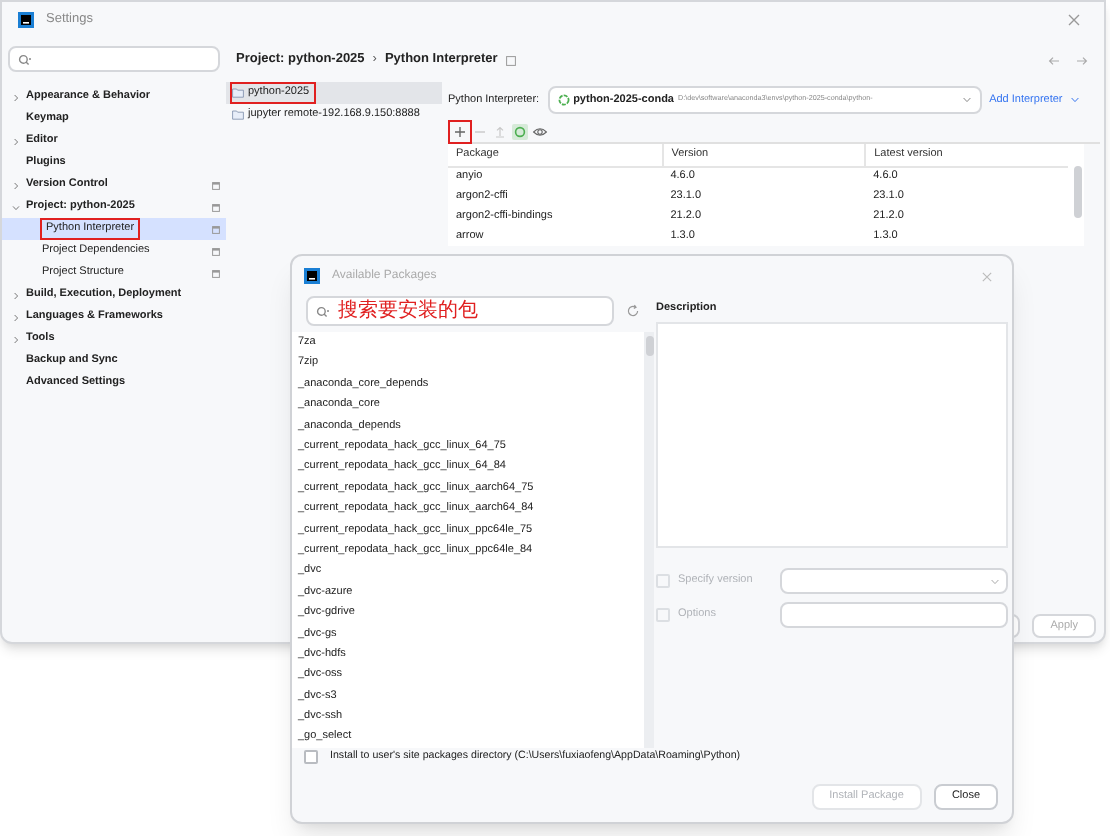 Image resolution: width=1110 pixels, height=836 pixels. I want to click on checkbox, so click(311, 757).